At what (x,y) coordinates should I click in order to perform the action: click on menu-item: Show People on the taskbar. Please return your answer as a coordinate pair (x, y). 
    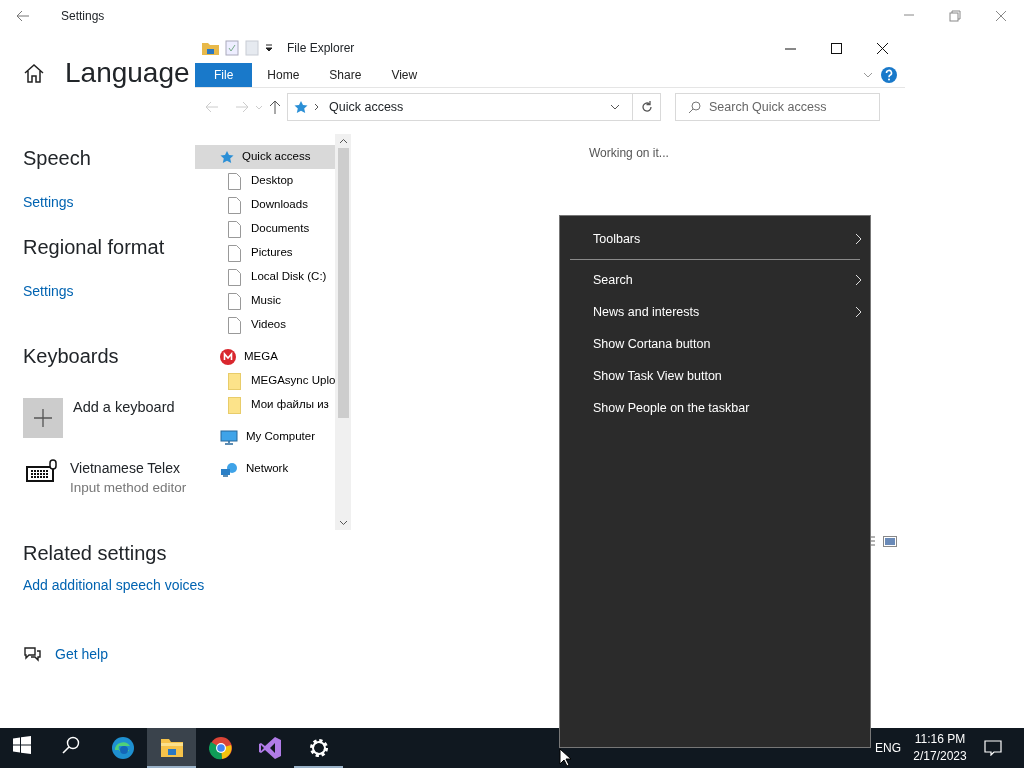
    Looking at the image, I should click on (715, 408).